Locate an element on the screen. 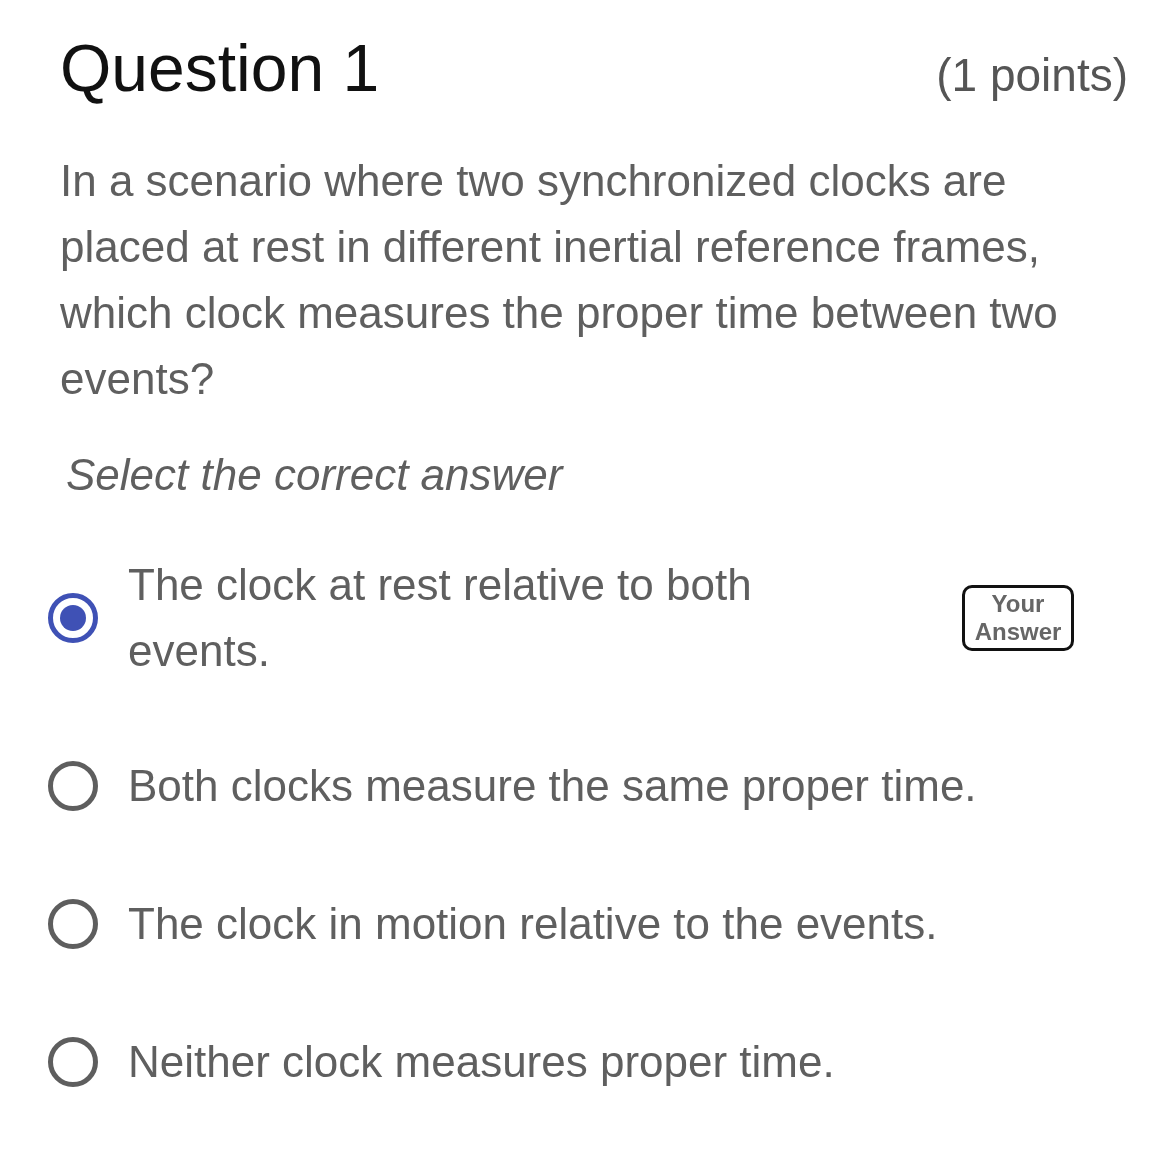 The width and height of the screenshot is (1170, 1170). option-label: Both clocks measure the same proper time. is located at coordinates (627, 786).